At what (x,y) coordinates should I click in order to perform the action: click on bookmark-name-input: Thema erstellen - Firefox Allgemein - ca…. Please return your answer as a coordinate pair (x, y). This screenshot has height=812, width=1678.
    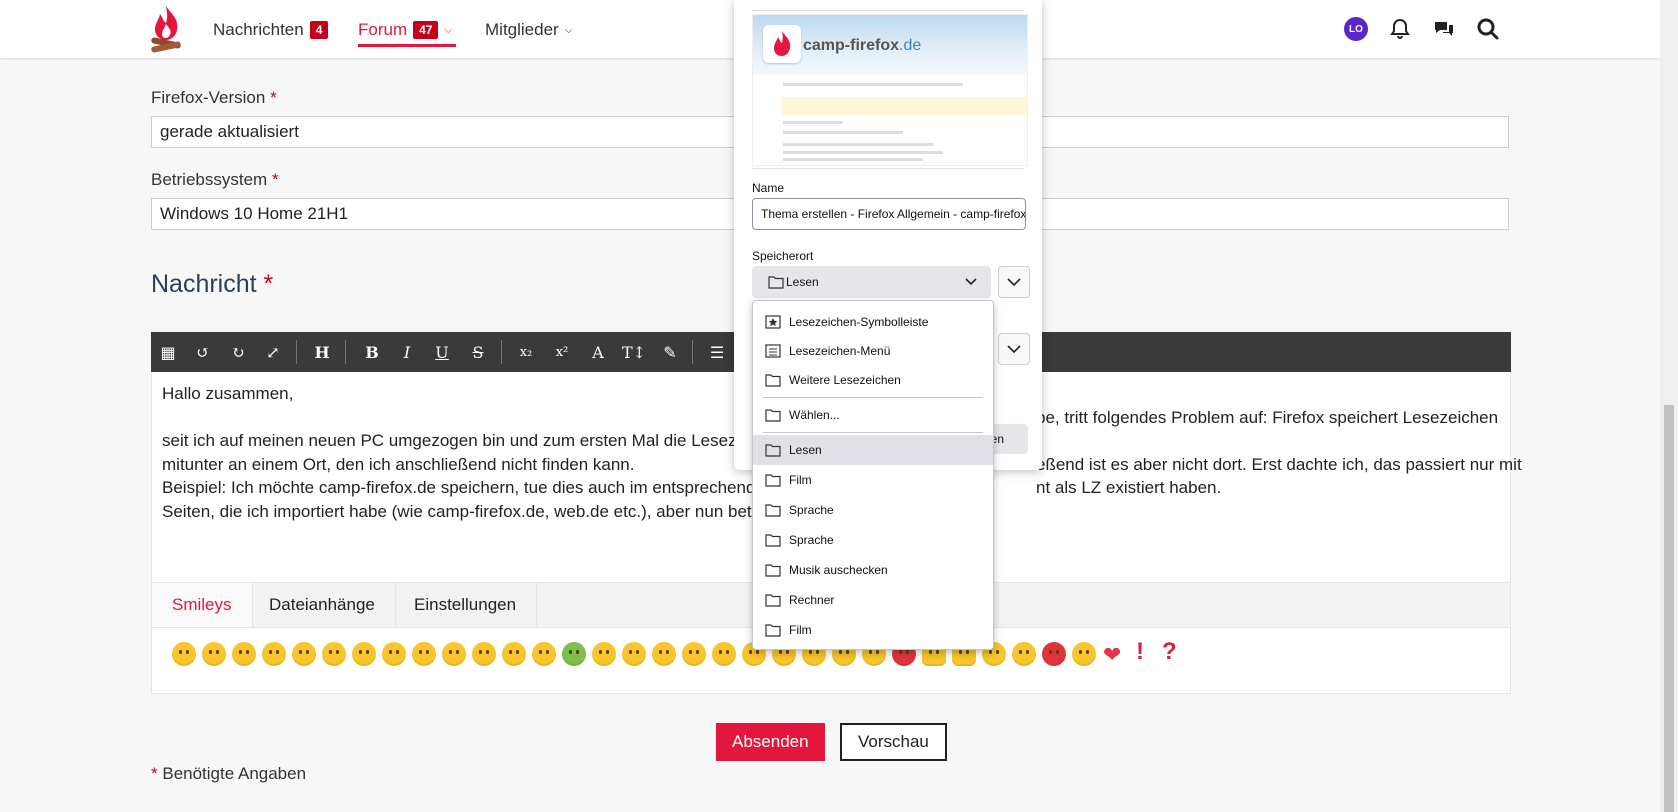
    Looking at the image, I should click on (889, 214).